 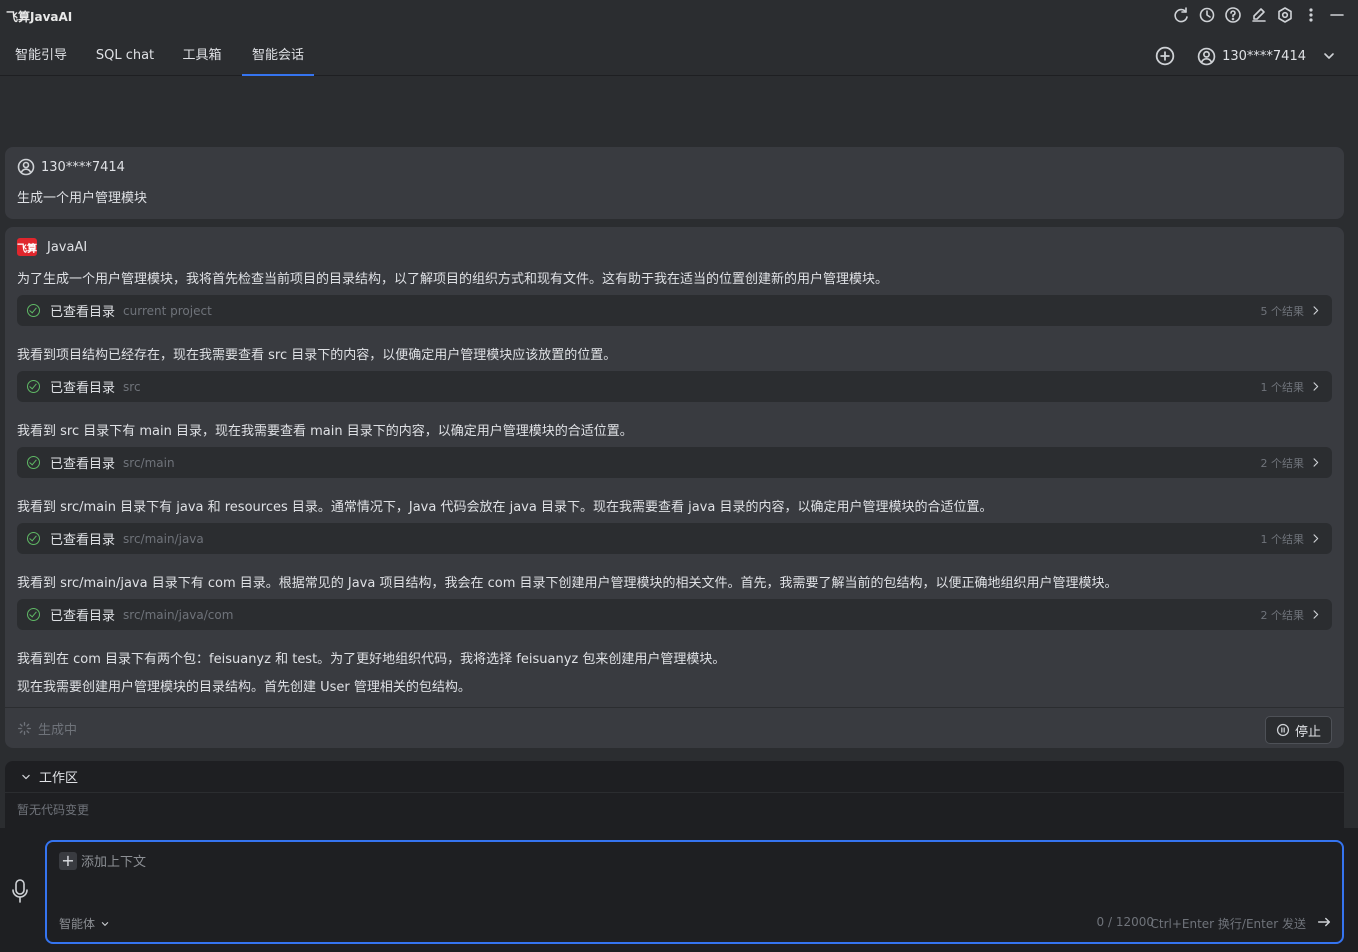 What do you see at coordinates (77, 924) in the screenshot?
I see `agent-selector-label: 智能体` at bounding box center [77, 924].